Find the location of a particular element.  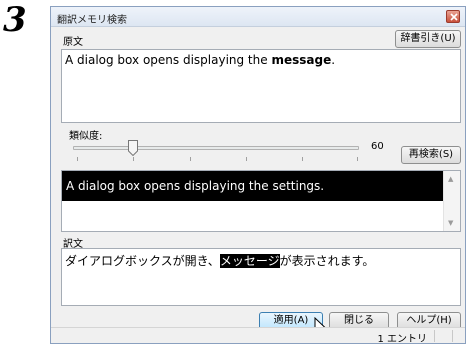

translation-text: ダイアログボックスが開き、メッセージが表示されます。 is located at coordinates (220, 261).